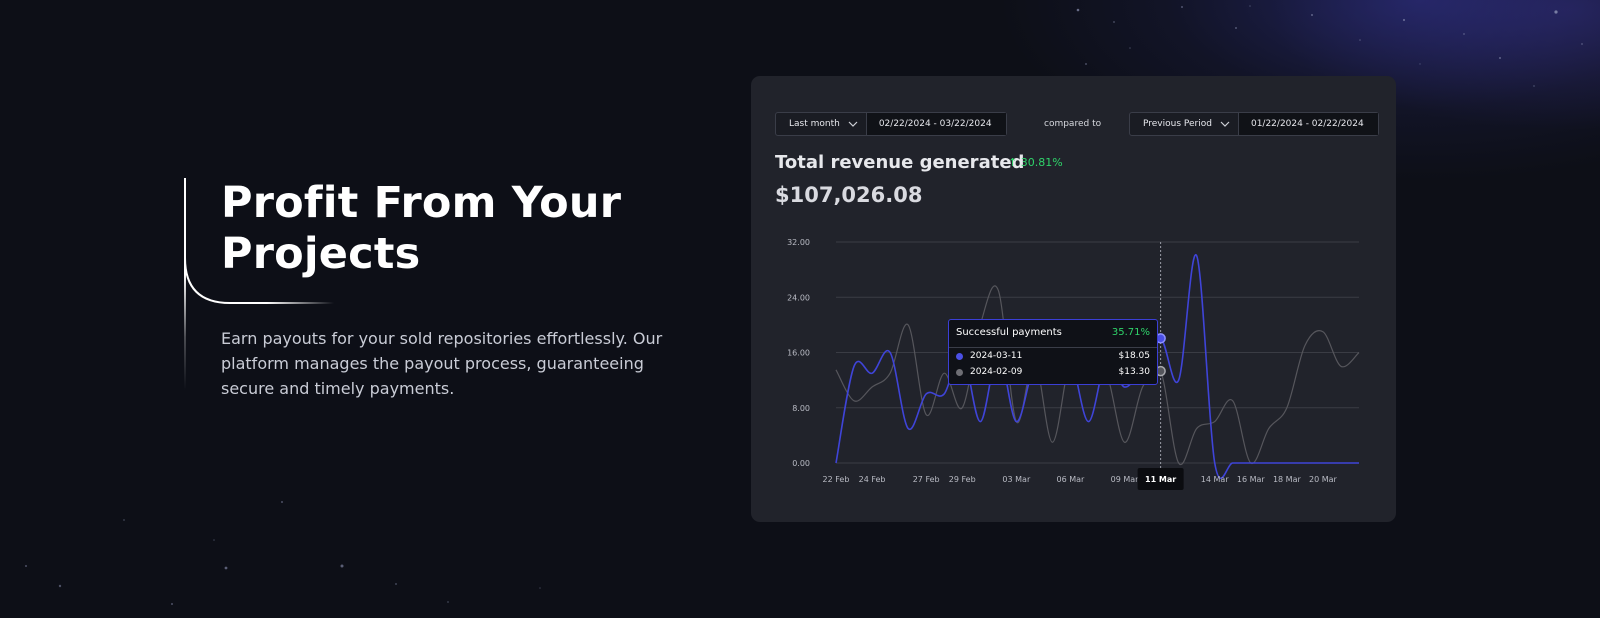 The height and width of the screenshot is (618, 1600). What do you see at coordinates (1134, 356) in the screenshot?
I see `tooltip-row-value: $18.05` at bounding box center [1134, 356].